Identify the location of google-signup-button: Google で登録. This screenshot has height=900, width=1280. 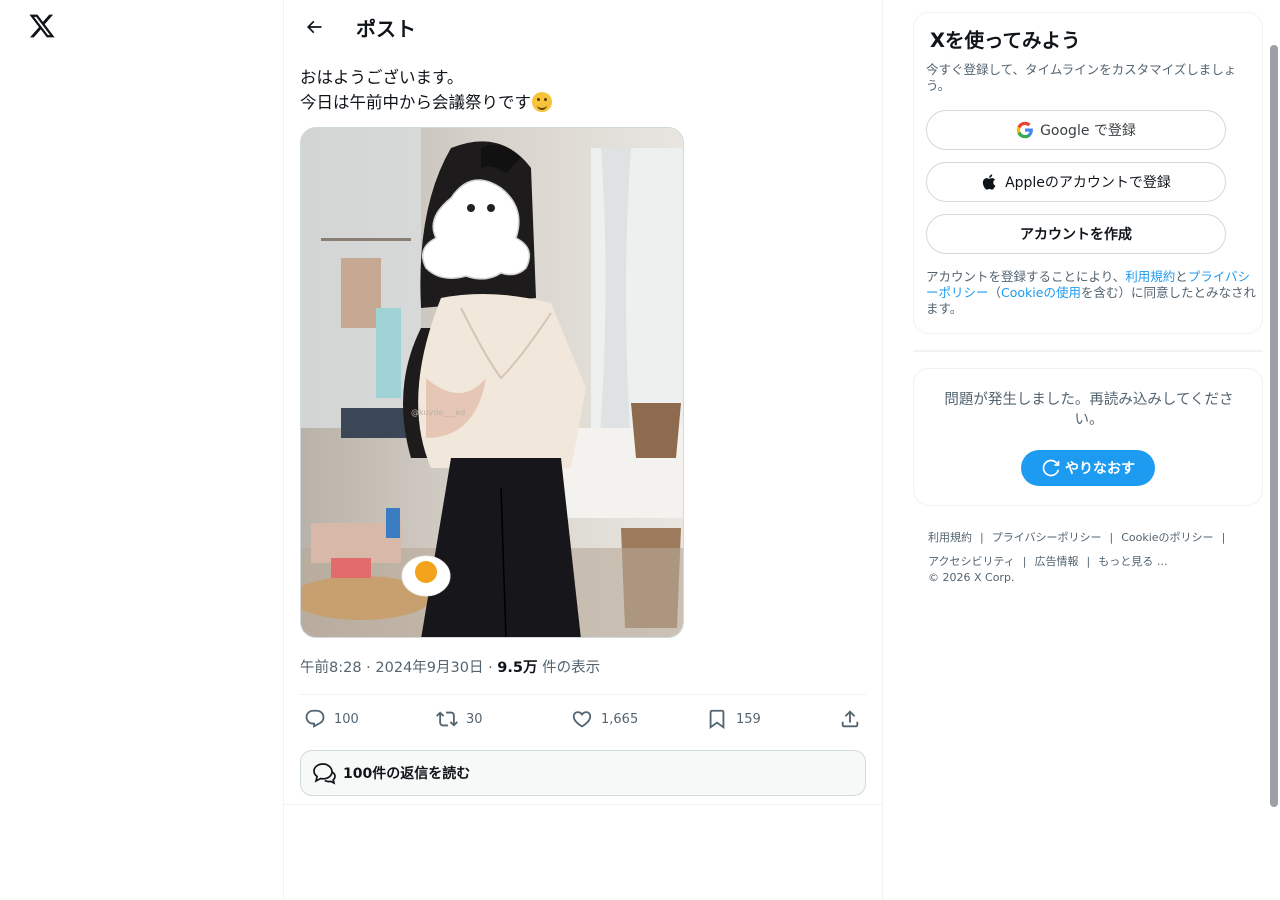
(1076, 130).